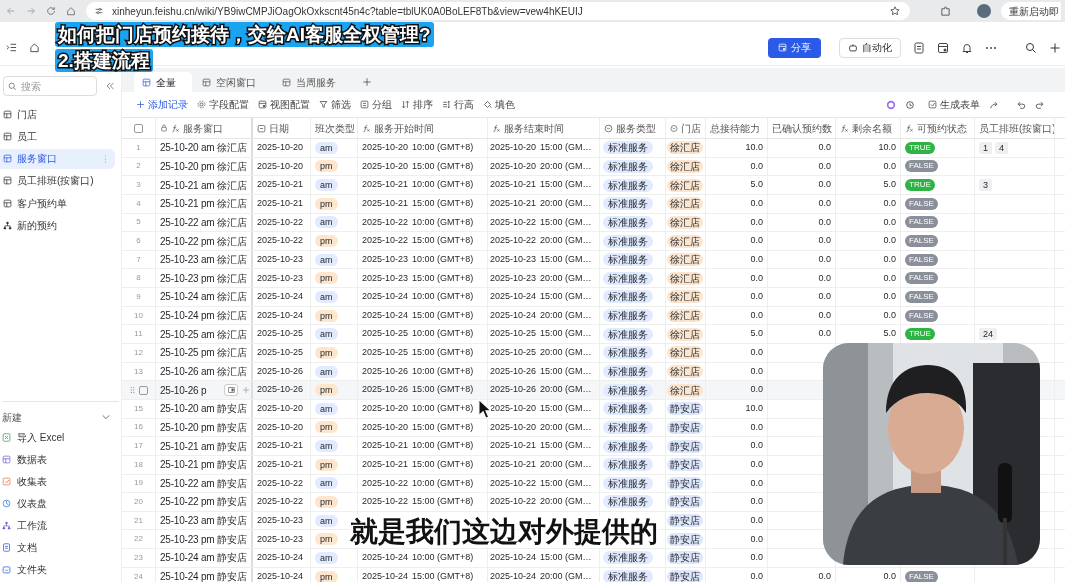 This screenshot has width=1065, height=582. I want to click on column-header: 班次类型, so click(334, 128).